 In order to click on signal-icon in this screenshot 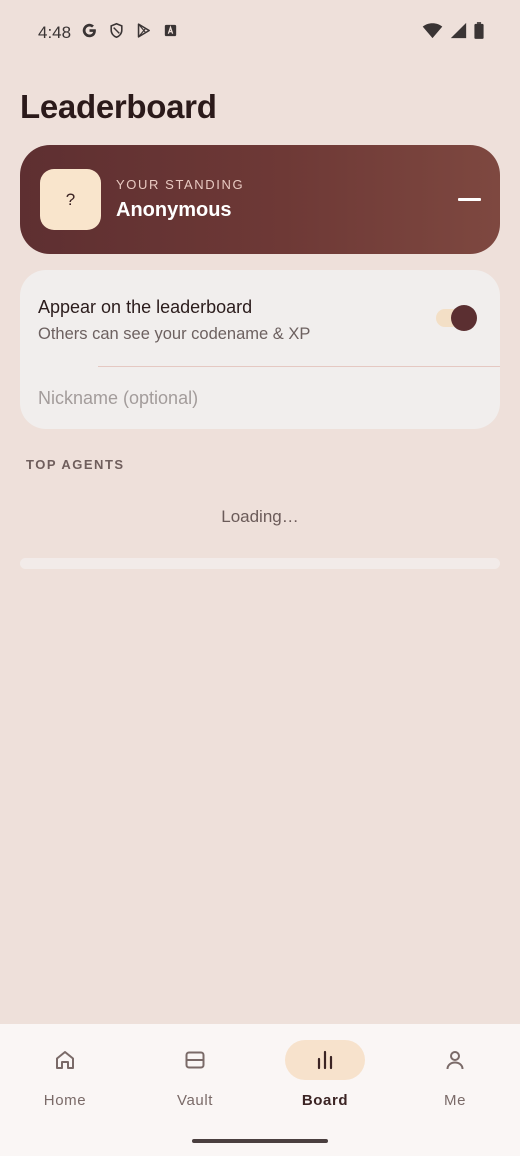, I will do `click(458, 33)`.